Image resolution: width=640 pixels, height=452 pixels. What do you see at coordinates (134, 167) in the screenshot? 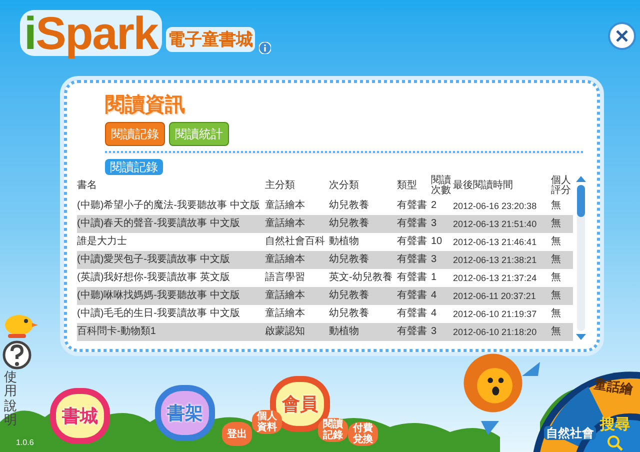
I see `section-label: 閱讀記錄` at bounding box center [134, 167].